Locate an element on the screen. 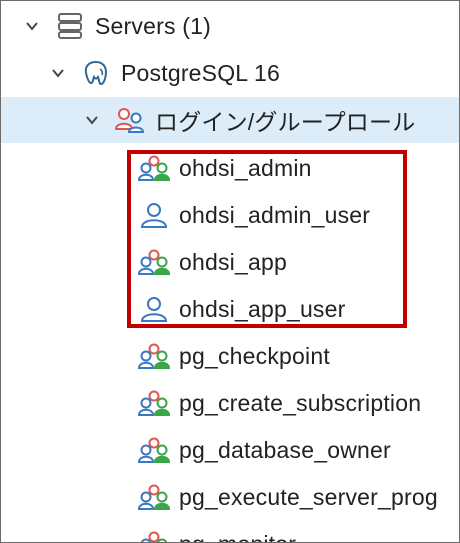 The width and height of the screenshot is (460, 543). tree-node-role: pg_monitor is located at coordinates (230, 532).